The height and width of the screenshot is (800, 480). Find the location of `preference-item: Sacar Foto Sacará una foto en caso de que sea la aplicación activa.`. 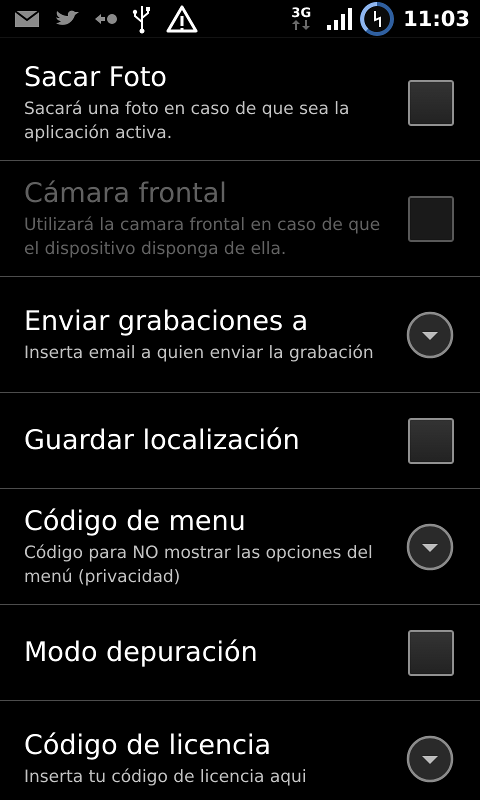

preference-item: Sacar Foto Sacará una foto en caso de que sea la aplicación activa. is located at coordinates (240, 103).